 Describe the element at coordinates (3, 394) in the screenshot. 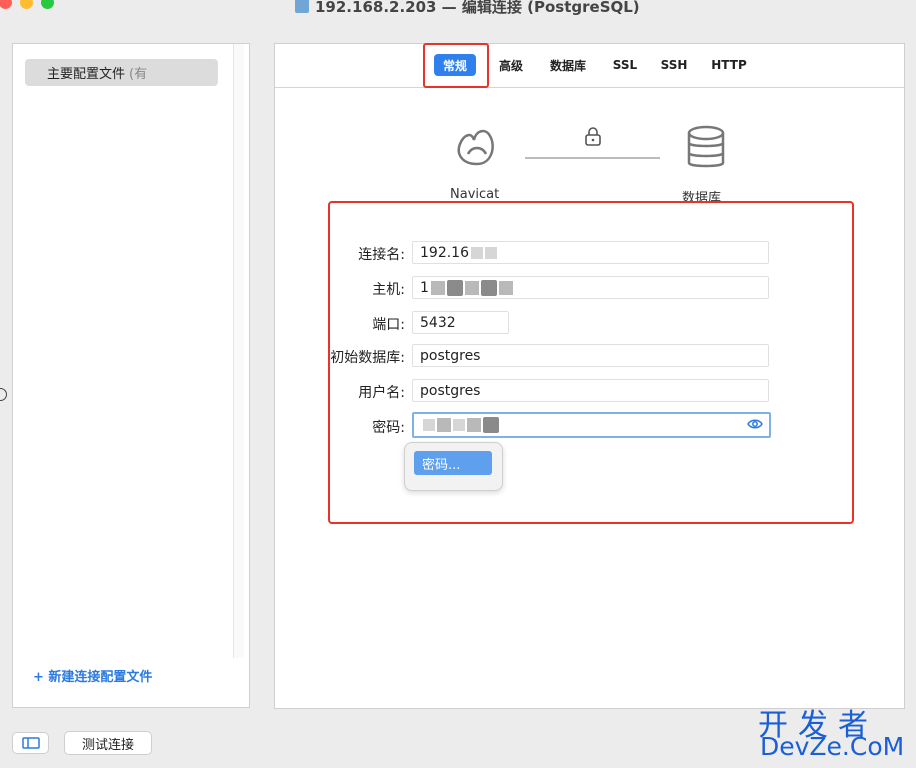

I see `collapse-handle-icon` at that location.